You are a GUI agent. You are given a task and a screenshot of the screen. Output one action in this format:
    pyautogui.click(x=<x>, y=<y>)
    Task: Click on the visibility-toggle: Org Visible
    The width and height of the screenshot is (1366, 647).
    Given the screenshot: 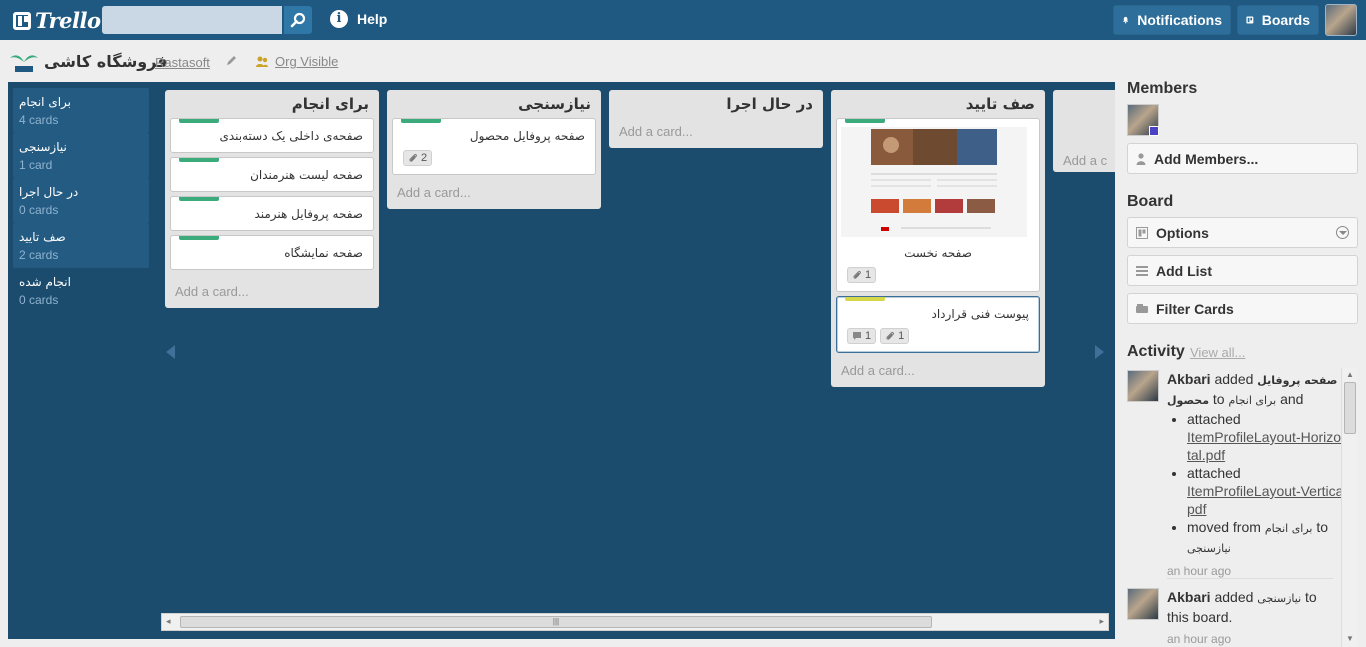 What is the action you would take?
    pyautogui.click(x=296, y=61)
    